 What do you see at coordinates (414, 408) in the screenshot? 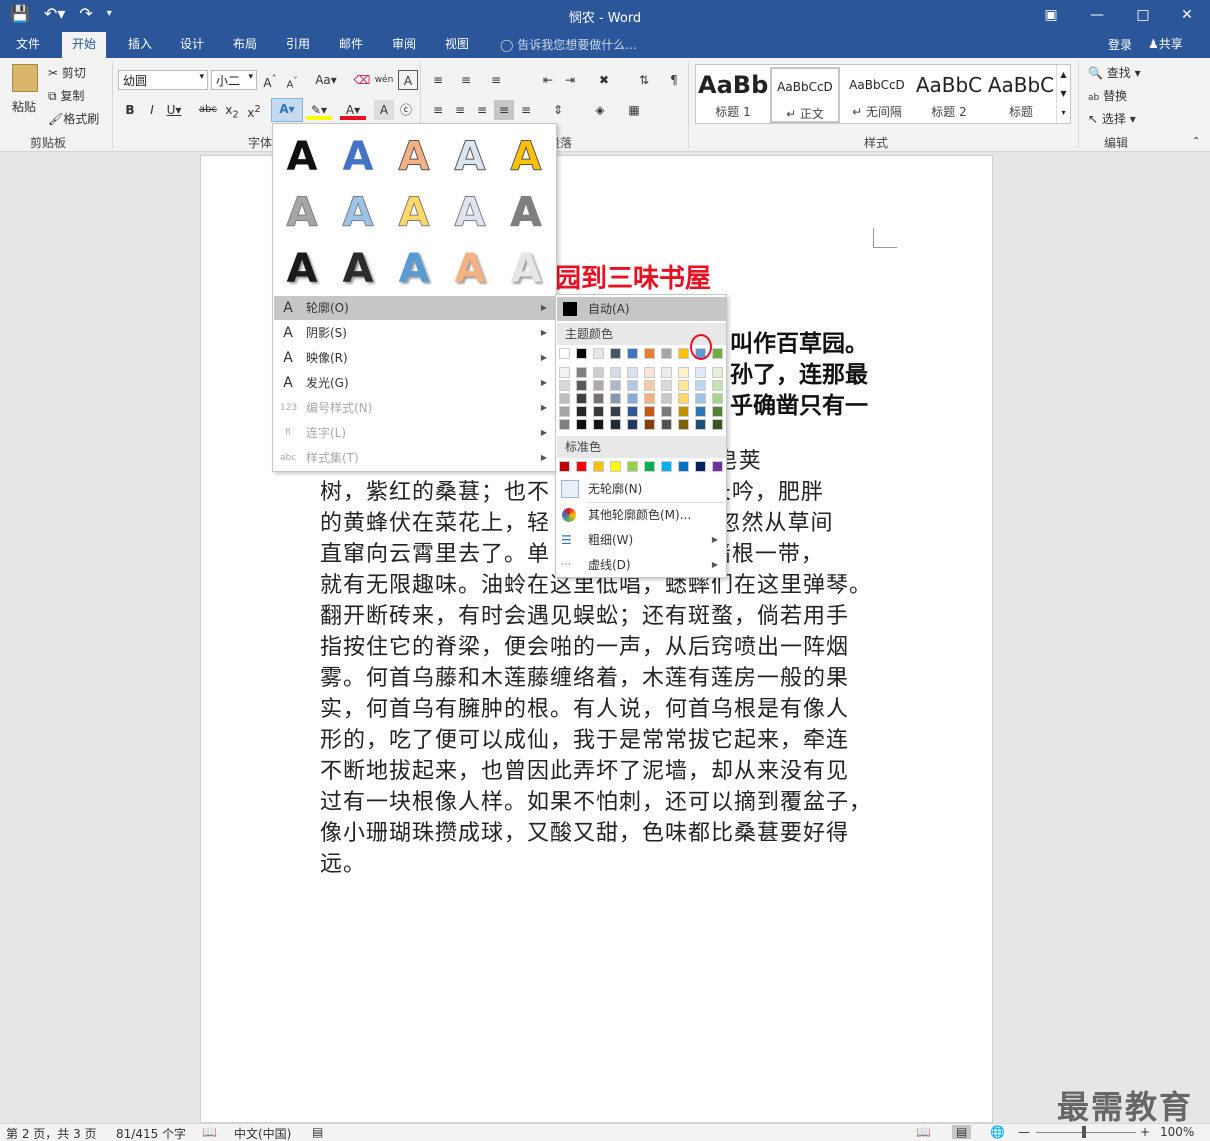
I see `text-effects-menu-item: 123 编号样式(N) ▶` at bounding box center [414, 408].